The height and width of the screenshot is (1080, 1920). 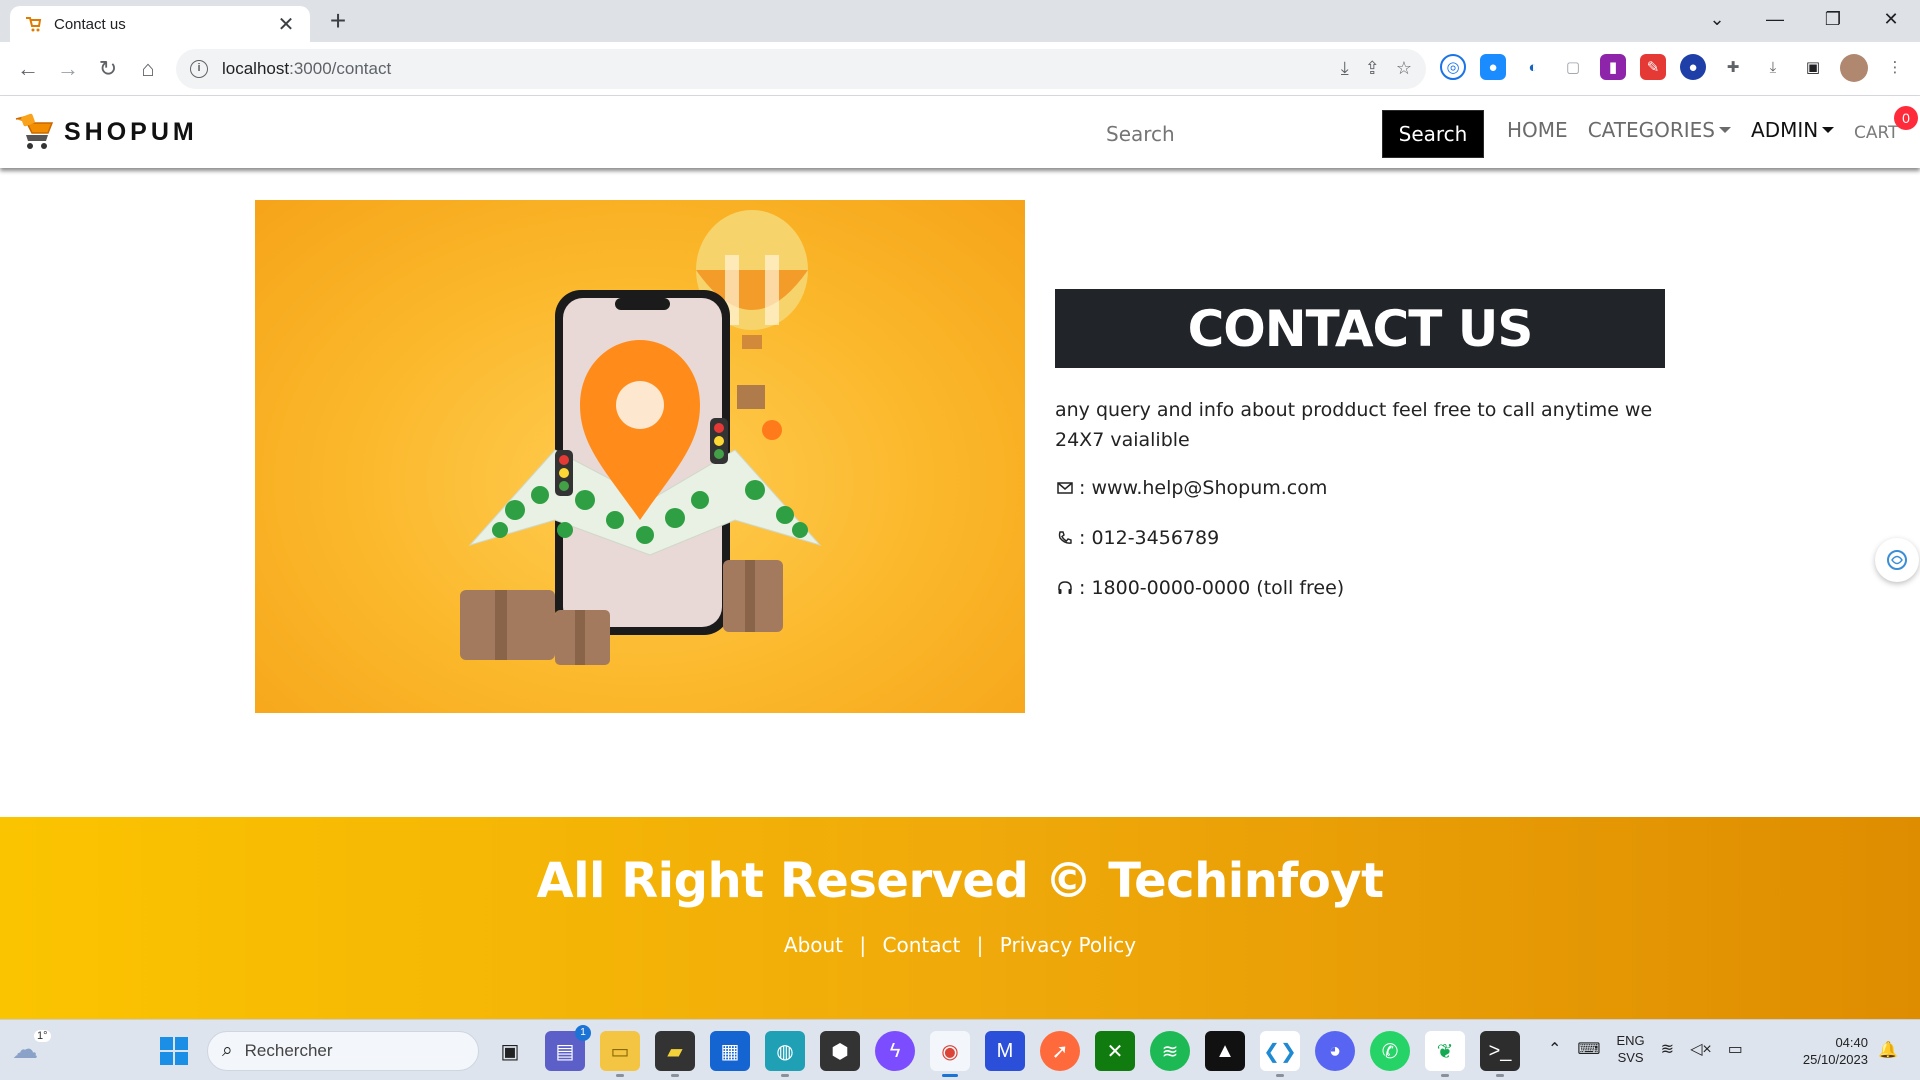 I want to click on contact-email-line: : www.help@Shopum.com, so click(x=1191, y=488).